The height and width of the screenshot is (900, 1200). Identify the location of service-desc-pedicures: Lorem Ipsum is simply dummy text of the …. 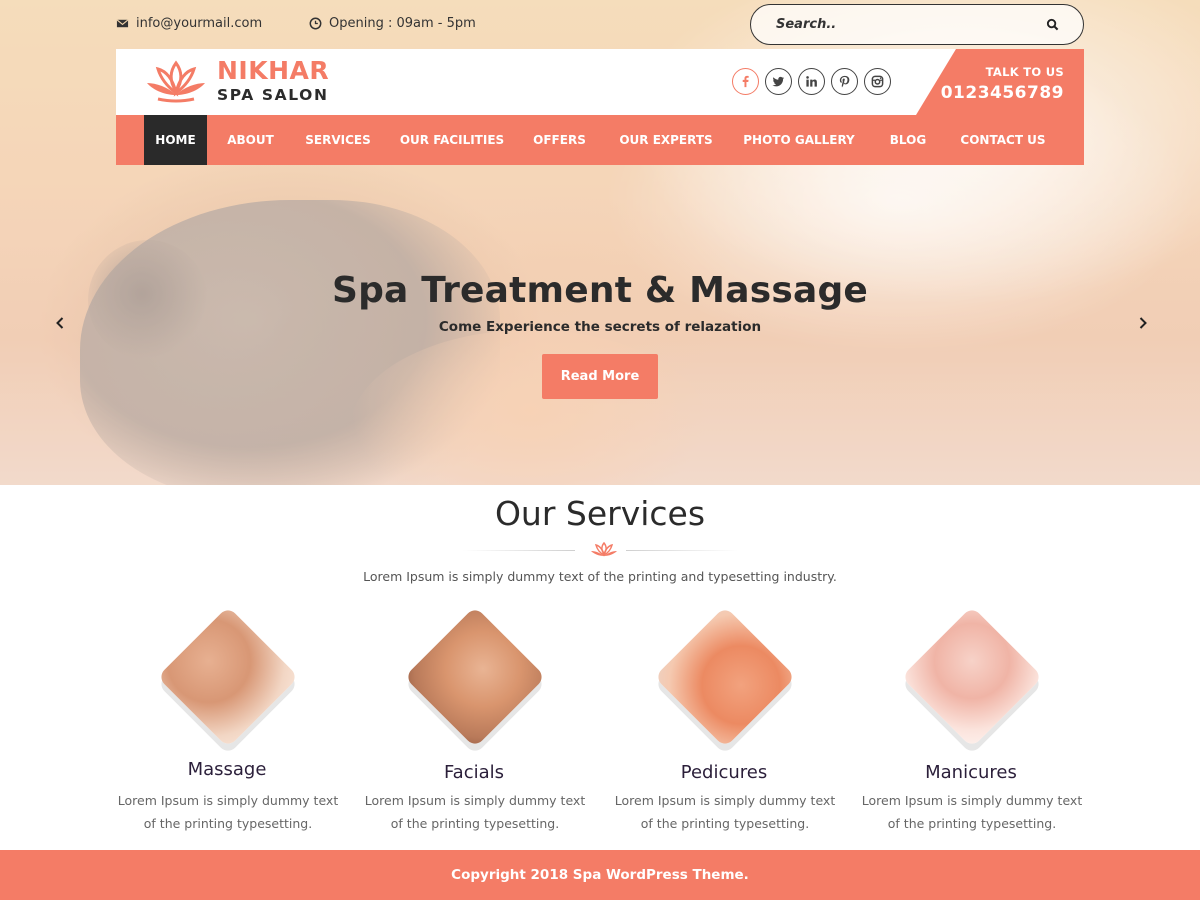
(725, 812).